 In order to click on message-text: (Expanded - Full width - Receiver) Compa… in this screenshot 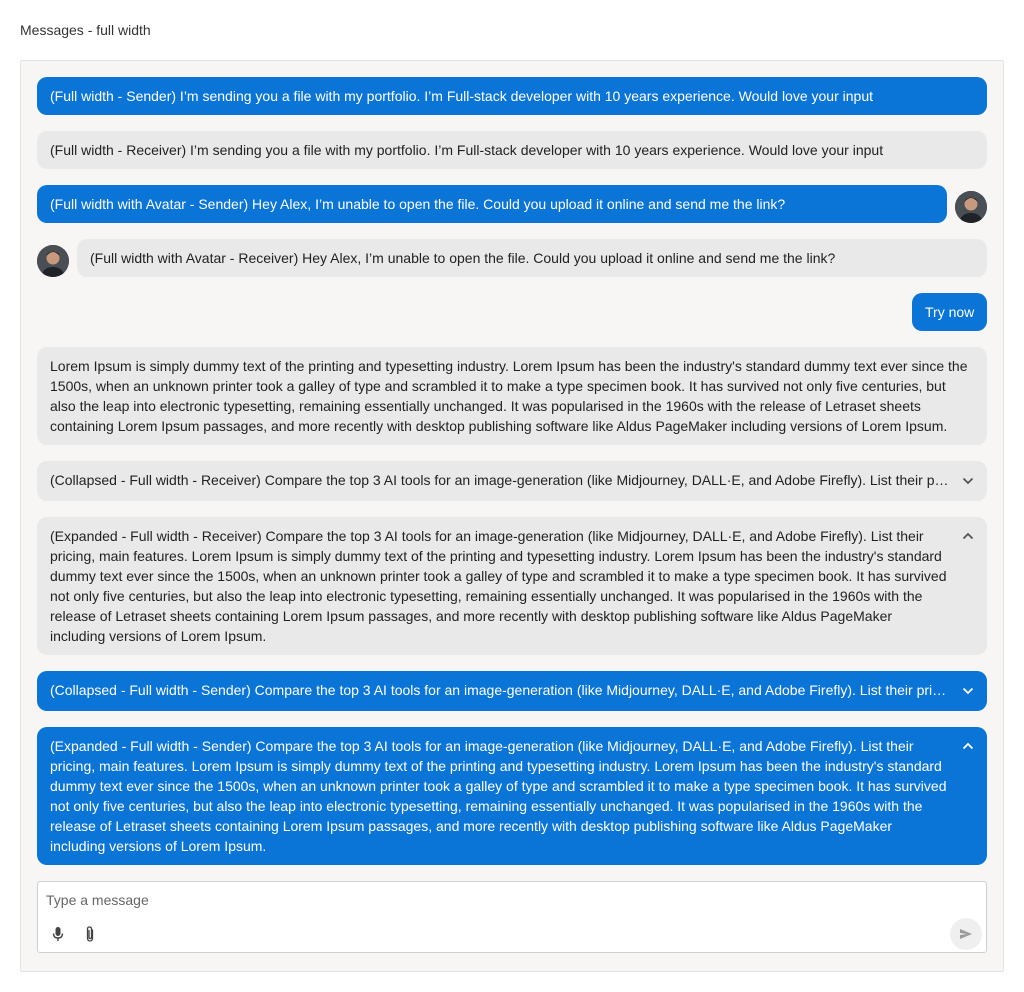, I will do `click(498, 586)`.